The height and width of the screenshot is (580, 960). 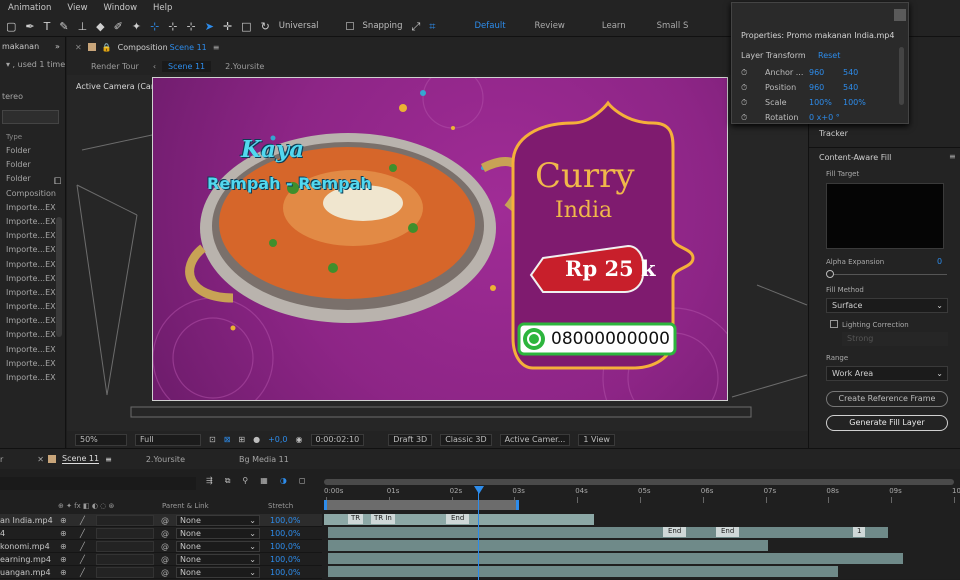 What do you see at coordinates (154, 26) in the screenshot?
I see `axis-mode-icon: ⊹` at bounding box center [154, 26].